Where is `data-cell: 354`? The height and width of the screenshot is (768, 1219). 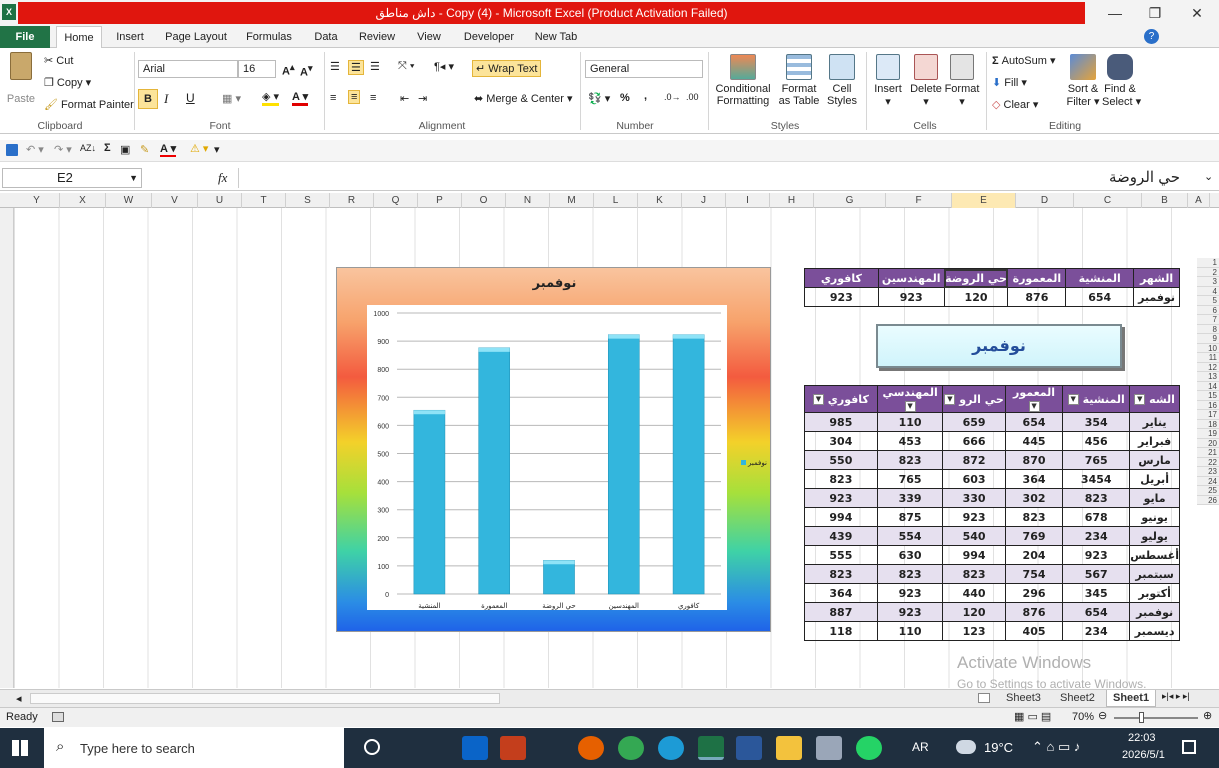
data-cell: 354 is located at coordinates (1096, 422).